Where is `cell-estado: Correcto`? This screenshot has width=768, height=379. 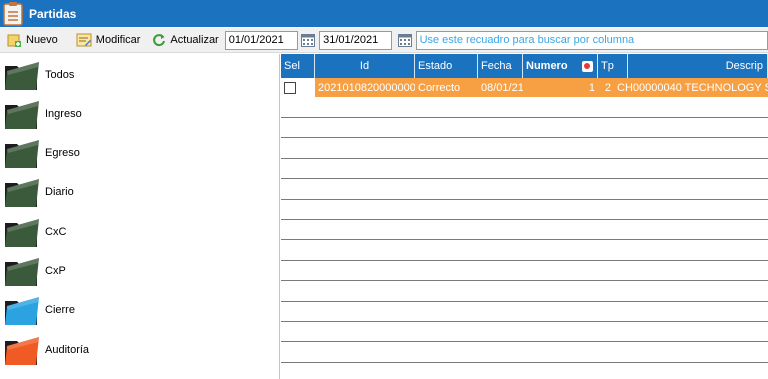
cell-estado: Correcto is located at coordinates (439, 87).